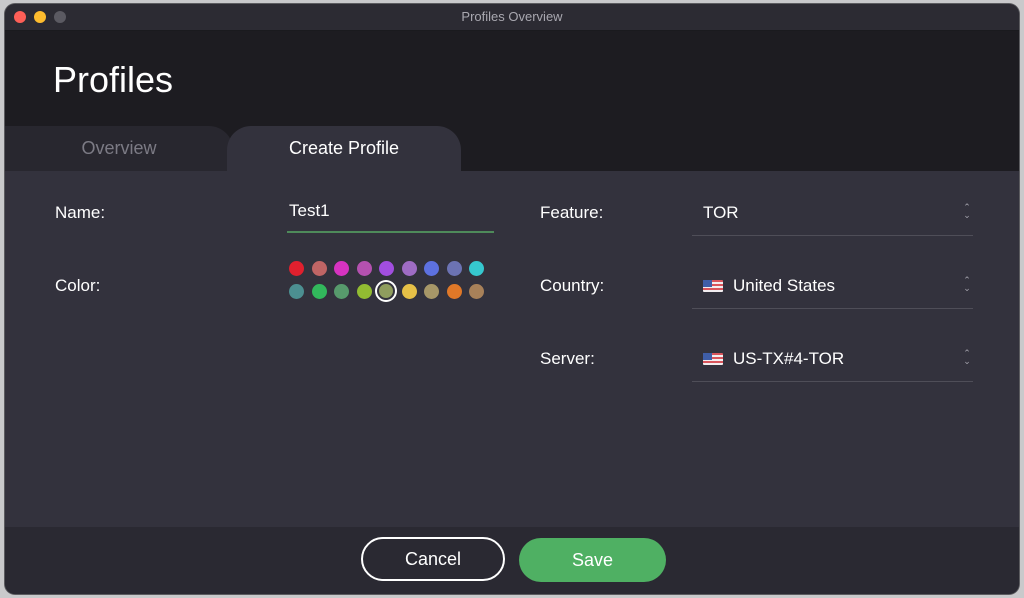 This screenshot has width=1024, height=598. I want to click on server-select: US-TX#4-TOR ⌃ ⌄, so click(832, 358).